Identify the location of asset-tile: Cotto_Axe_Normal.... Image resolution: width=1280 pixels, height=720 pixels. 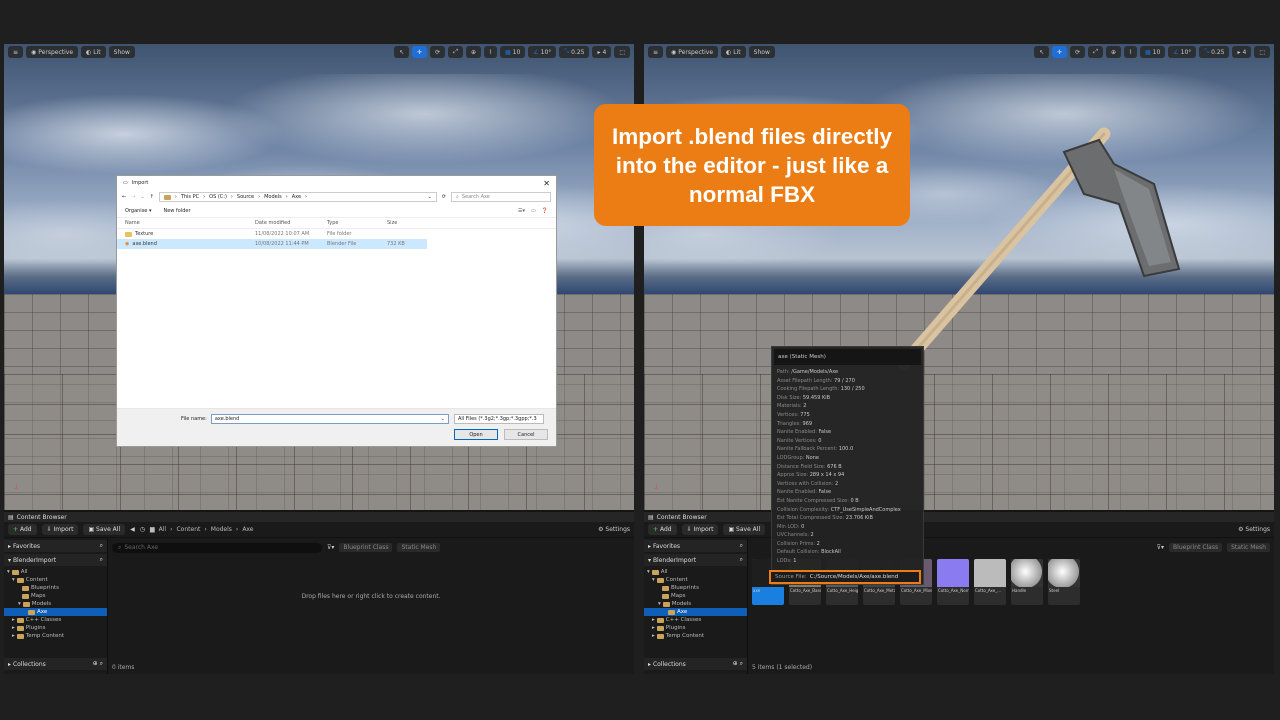
(953, 582).